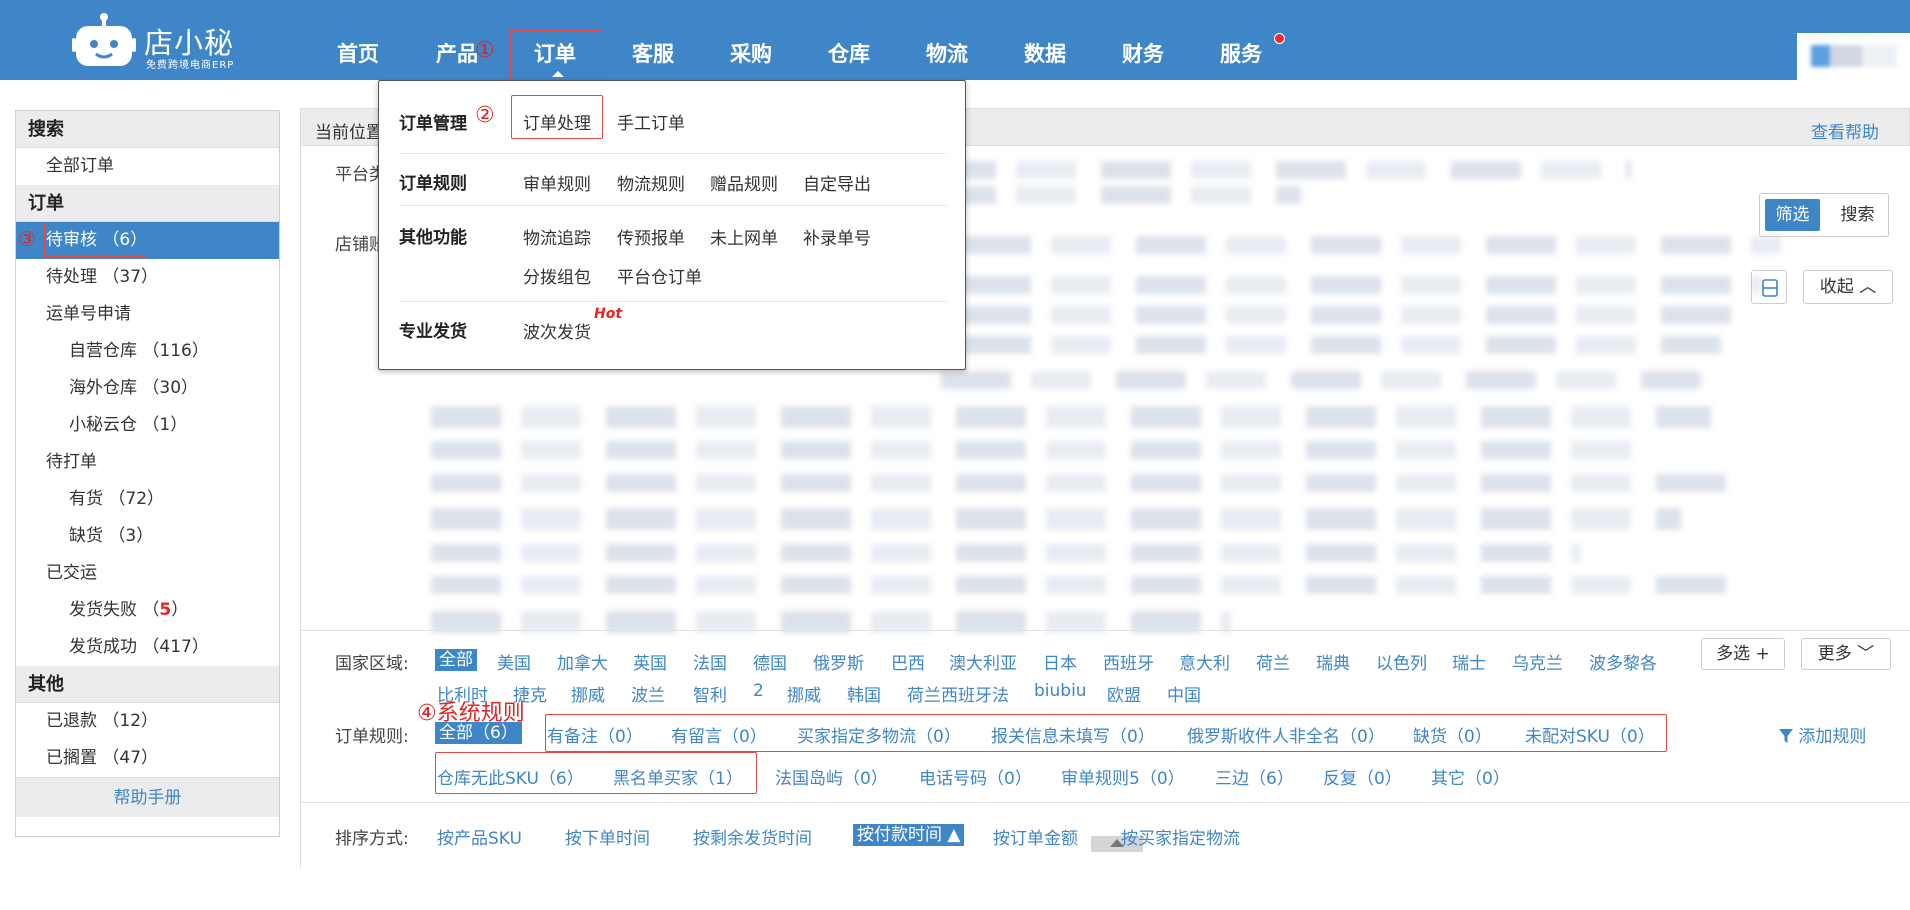  I want to click on menu-logistics-rules: 物流规则, so click(651, 182).